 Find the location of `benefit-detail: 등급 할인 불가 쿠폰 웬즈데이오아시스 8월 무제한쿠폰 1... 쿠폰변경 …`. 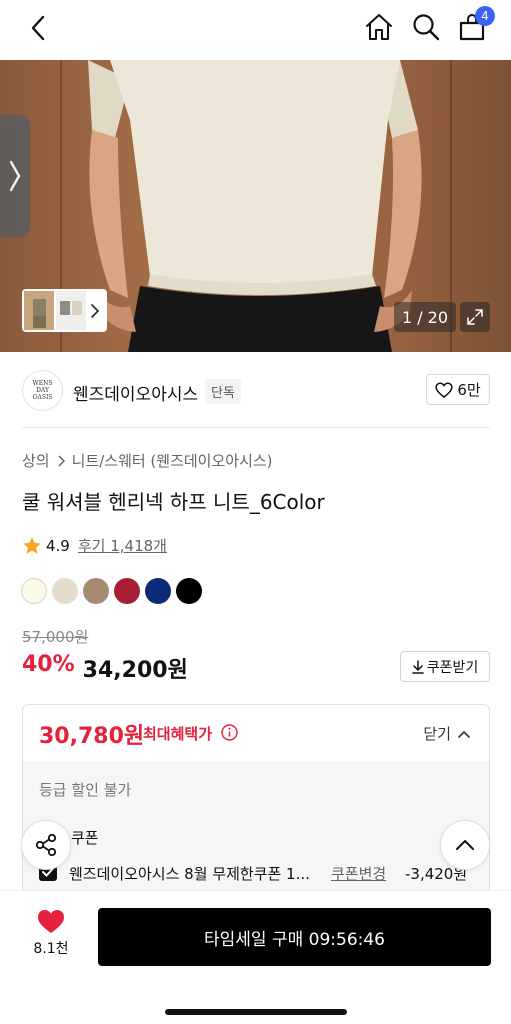

benefit-detail: 등급 할인 불가 쿠폰 웬즈데이오아시스 8월 무제한쿠폰 1... 쿠폰변경 … is located at coordinates (256, 832).